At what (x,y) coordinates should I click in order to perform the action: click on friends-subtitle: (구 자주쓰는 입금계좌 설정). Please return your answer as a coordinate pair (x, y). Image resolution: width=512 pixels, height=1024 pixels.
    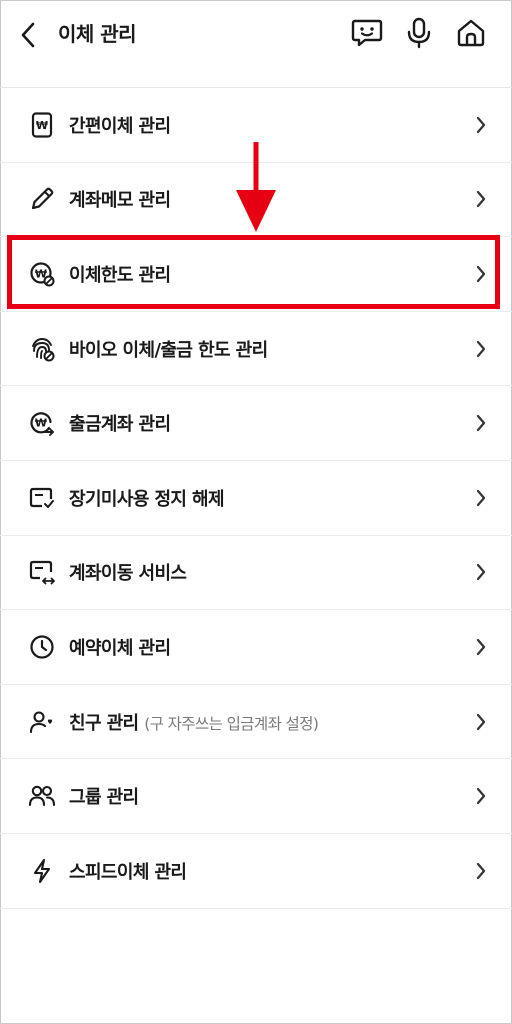
    Looking at the image, I should click on (231, 723).